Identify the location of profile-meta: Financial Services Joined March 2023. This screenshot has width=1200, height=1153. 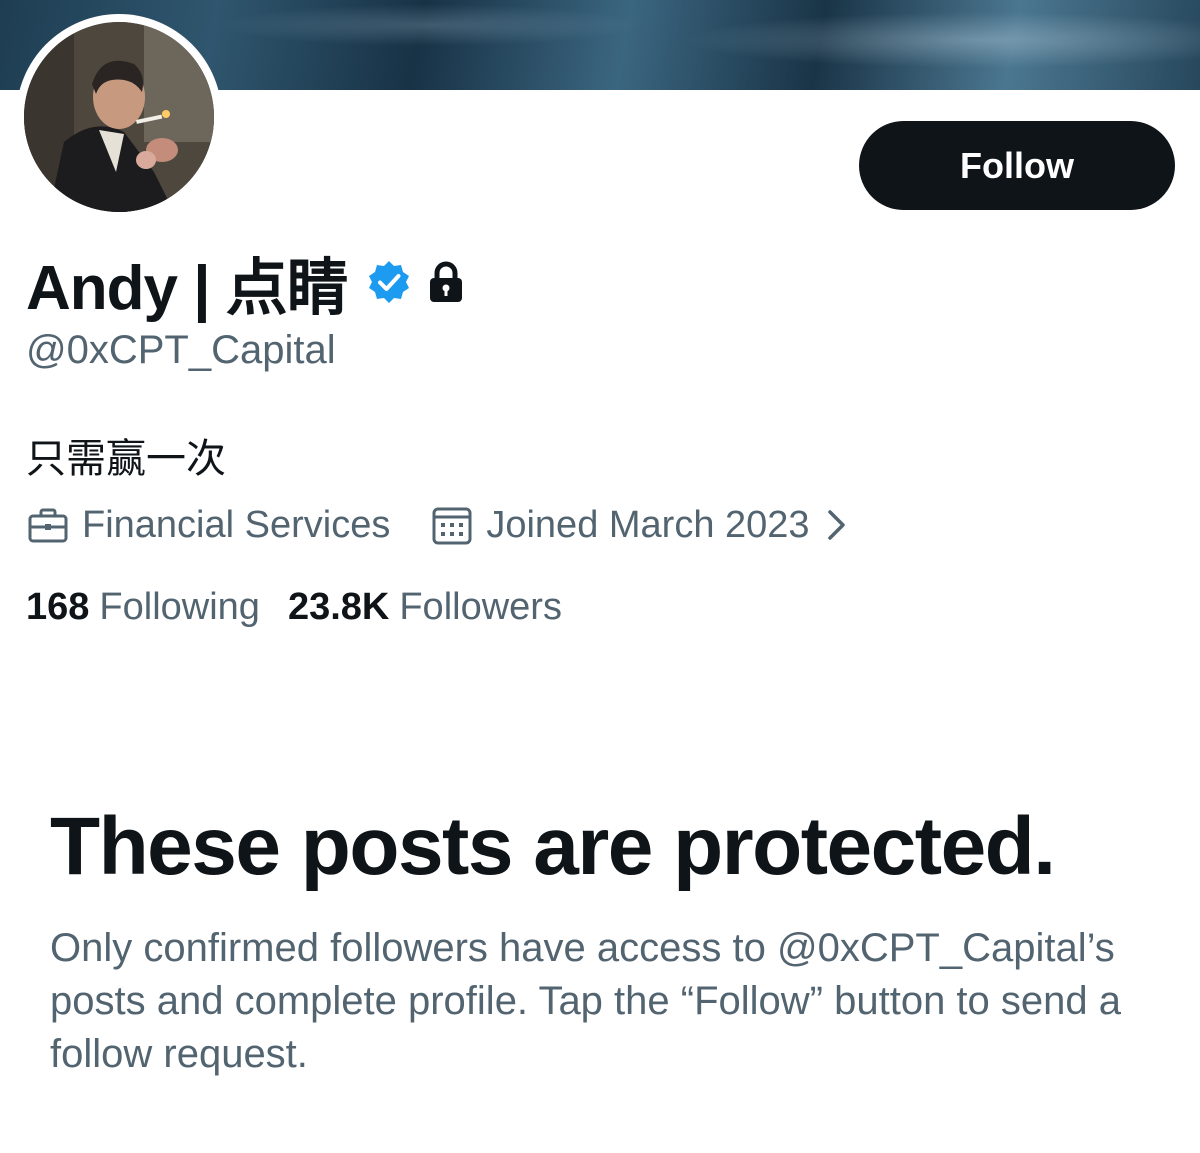
(438, 525).